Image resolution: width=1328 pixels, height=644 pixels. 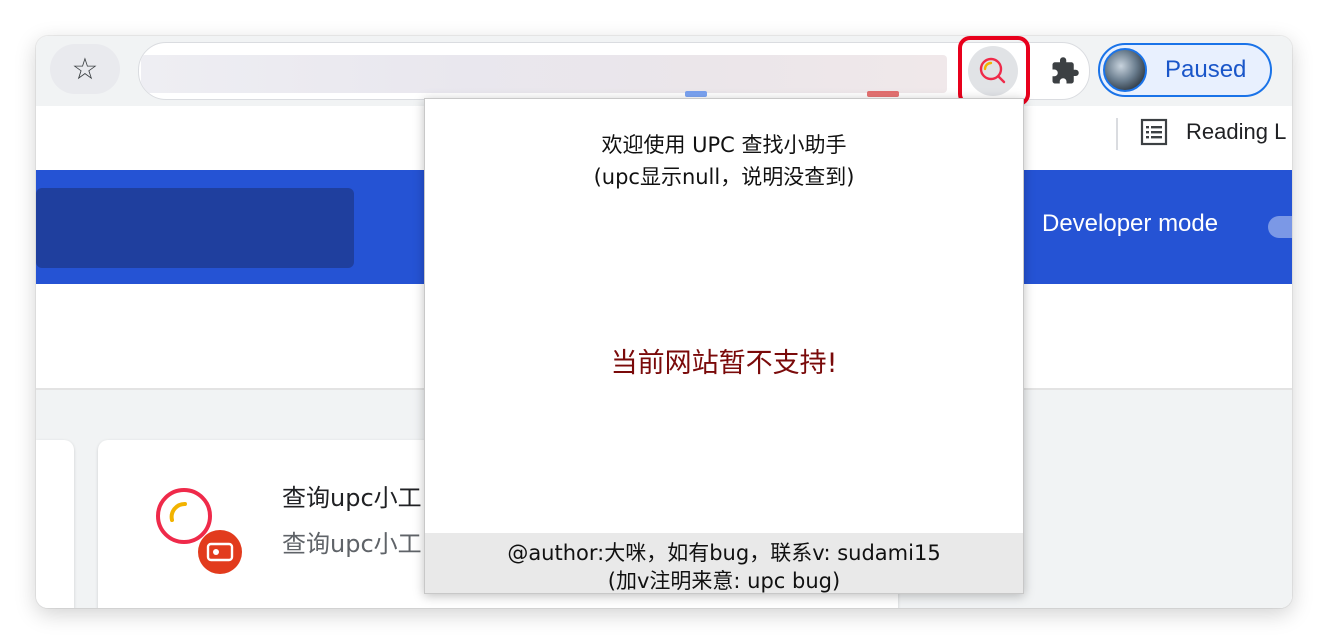 What do you see at coordinates (724, 553) in the screenshot?
I see `popup-author-text: @author:大咪，如有bug，联系v: sudami15` at bounding box center [724, 553].